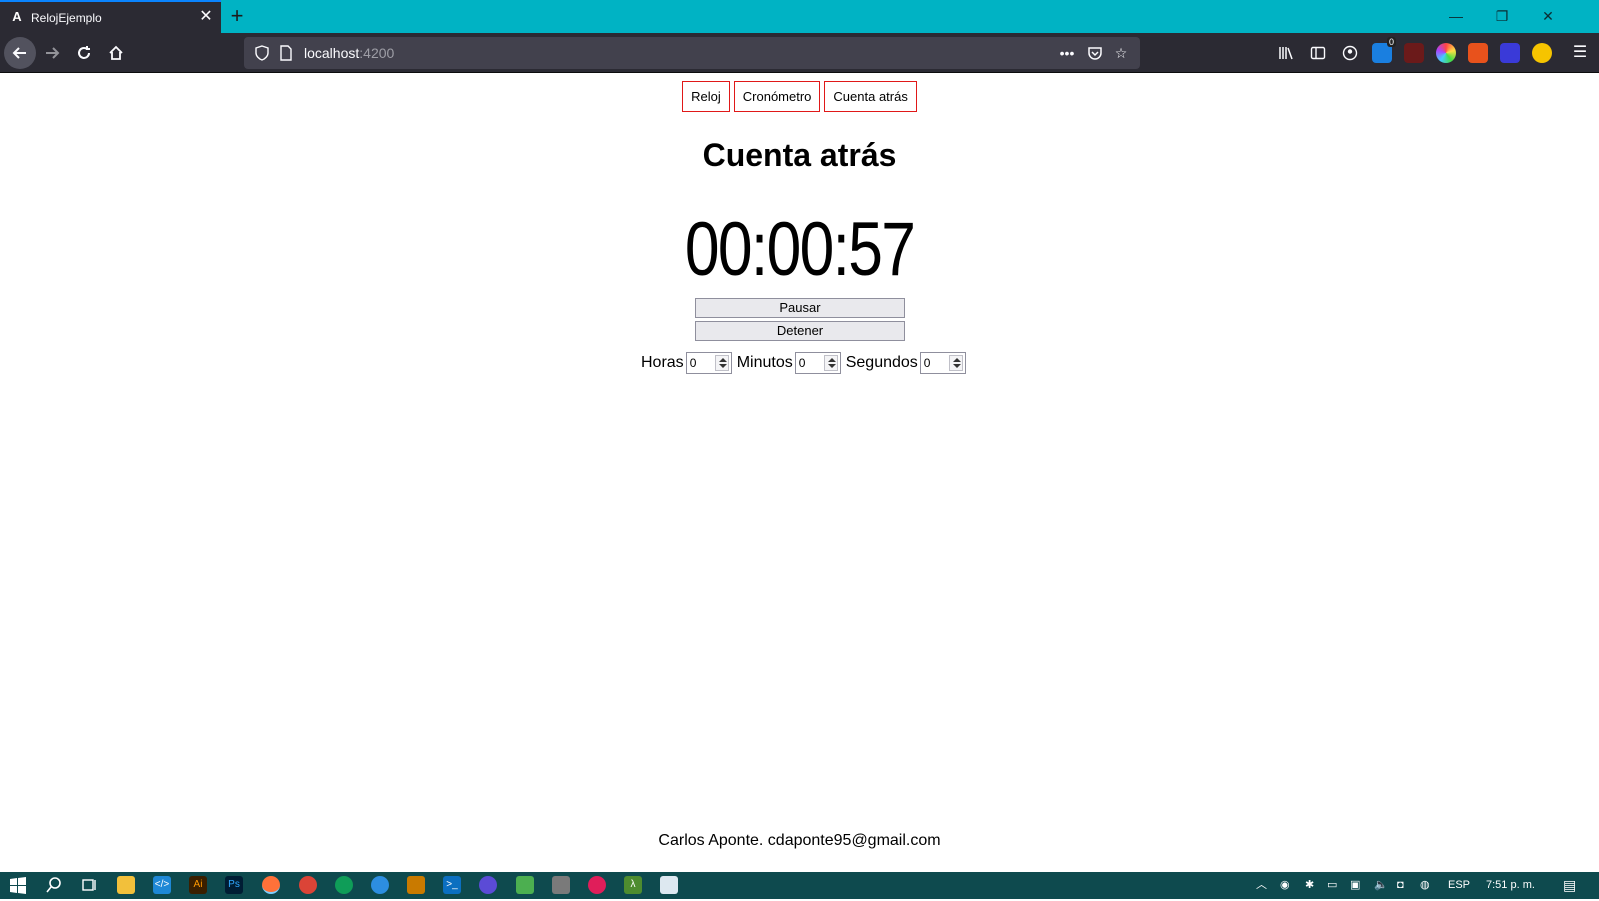 This screenshot has width=1599, height=901. Describe the element at coordinates (942, 362) in the screenshot. I see `seconds-input: 0` at that location.